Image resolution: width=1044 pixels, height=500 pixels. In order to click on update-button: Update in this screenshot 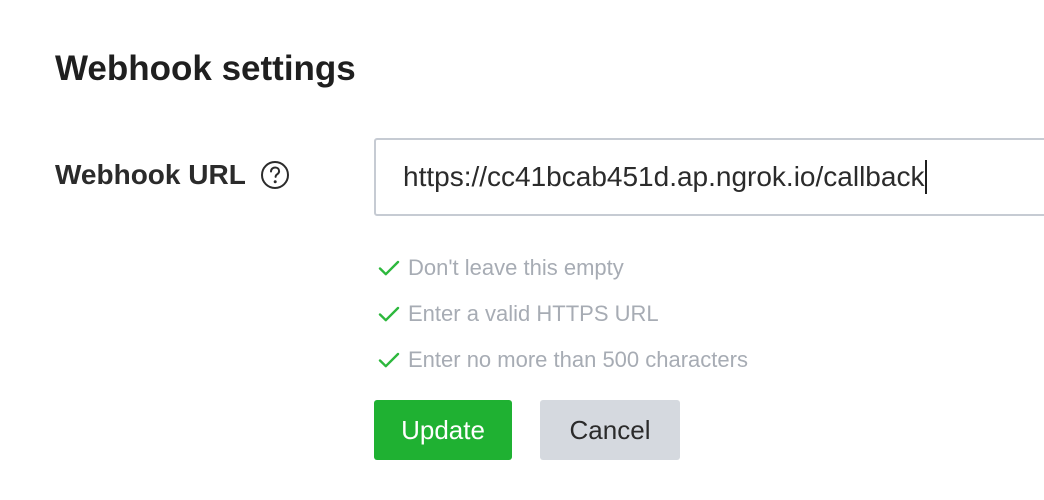, I will do `click(443, 430)`.